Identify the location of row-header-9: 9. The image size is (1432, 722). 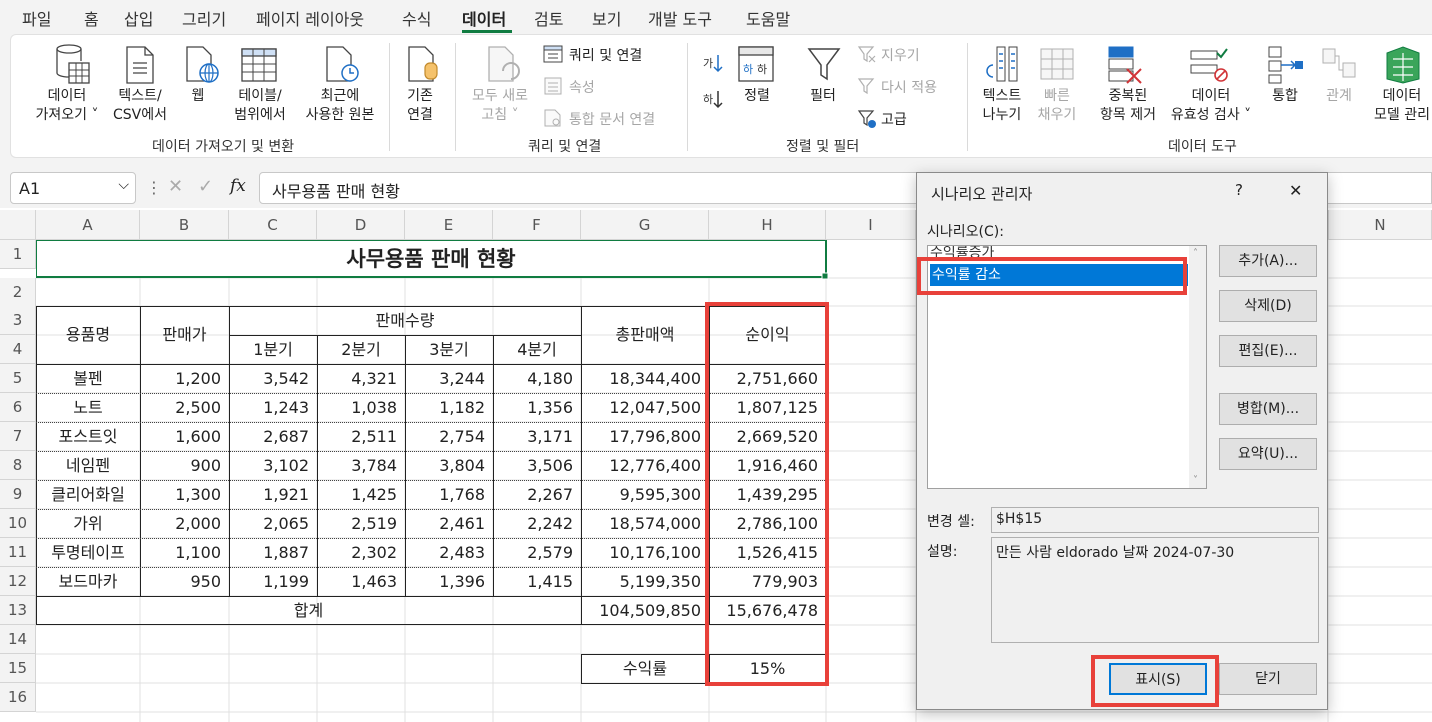
(18, 494).